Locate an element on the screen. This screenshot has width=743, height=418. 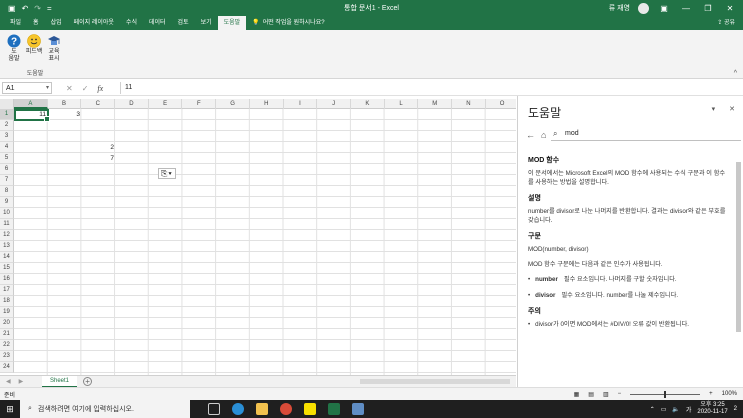
help-search-input: ⌕ mod is located at coordinates (646, 134).